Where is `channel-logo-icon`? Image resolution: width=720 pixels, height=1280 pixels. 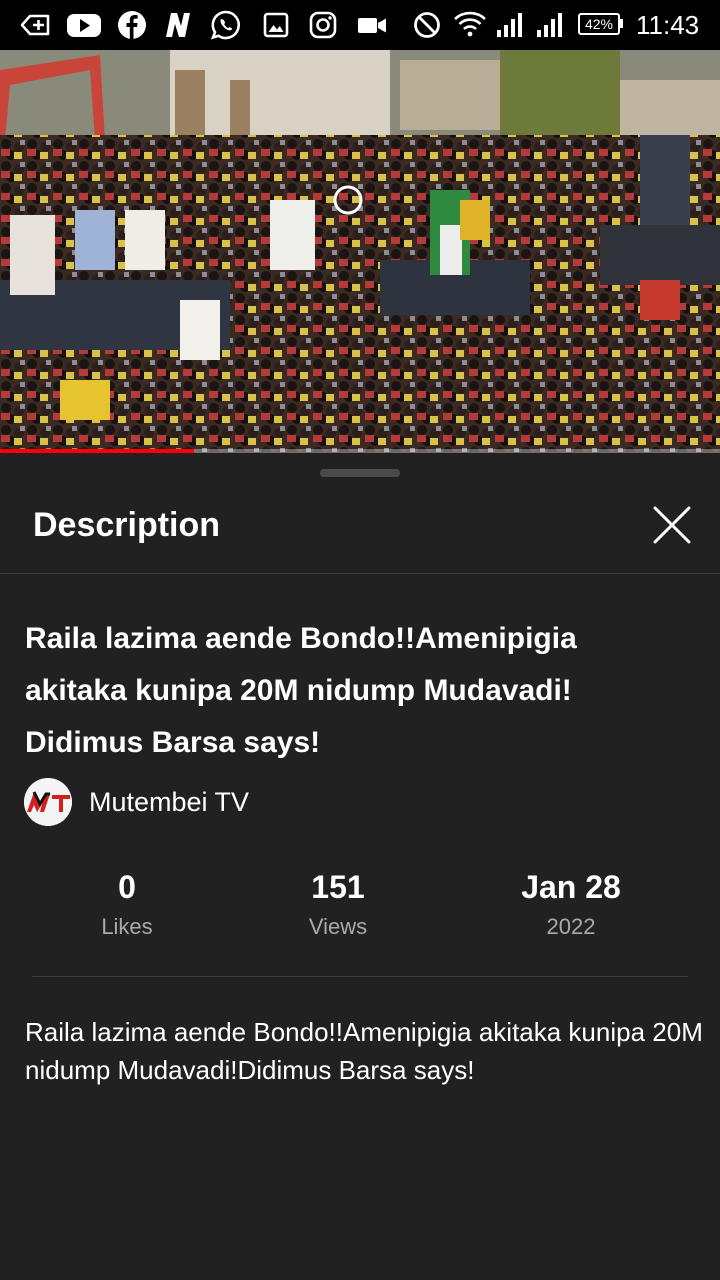
channel-logo-icon is located at coordinates (48, 802).